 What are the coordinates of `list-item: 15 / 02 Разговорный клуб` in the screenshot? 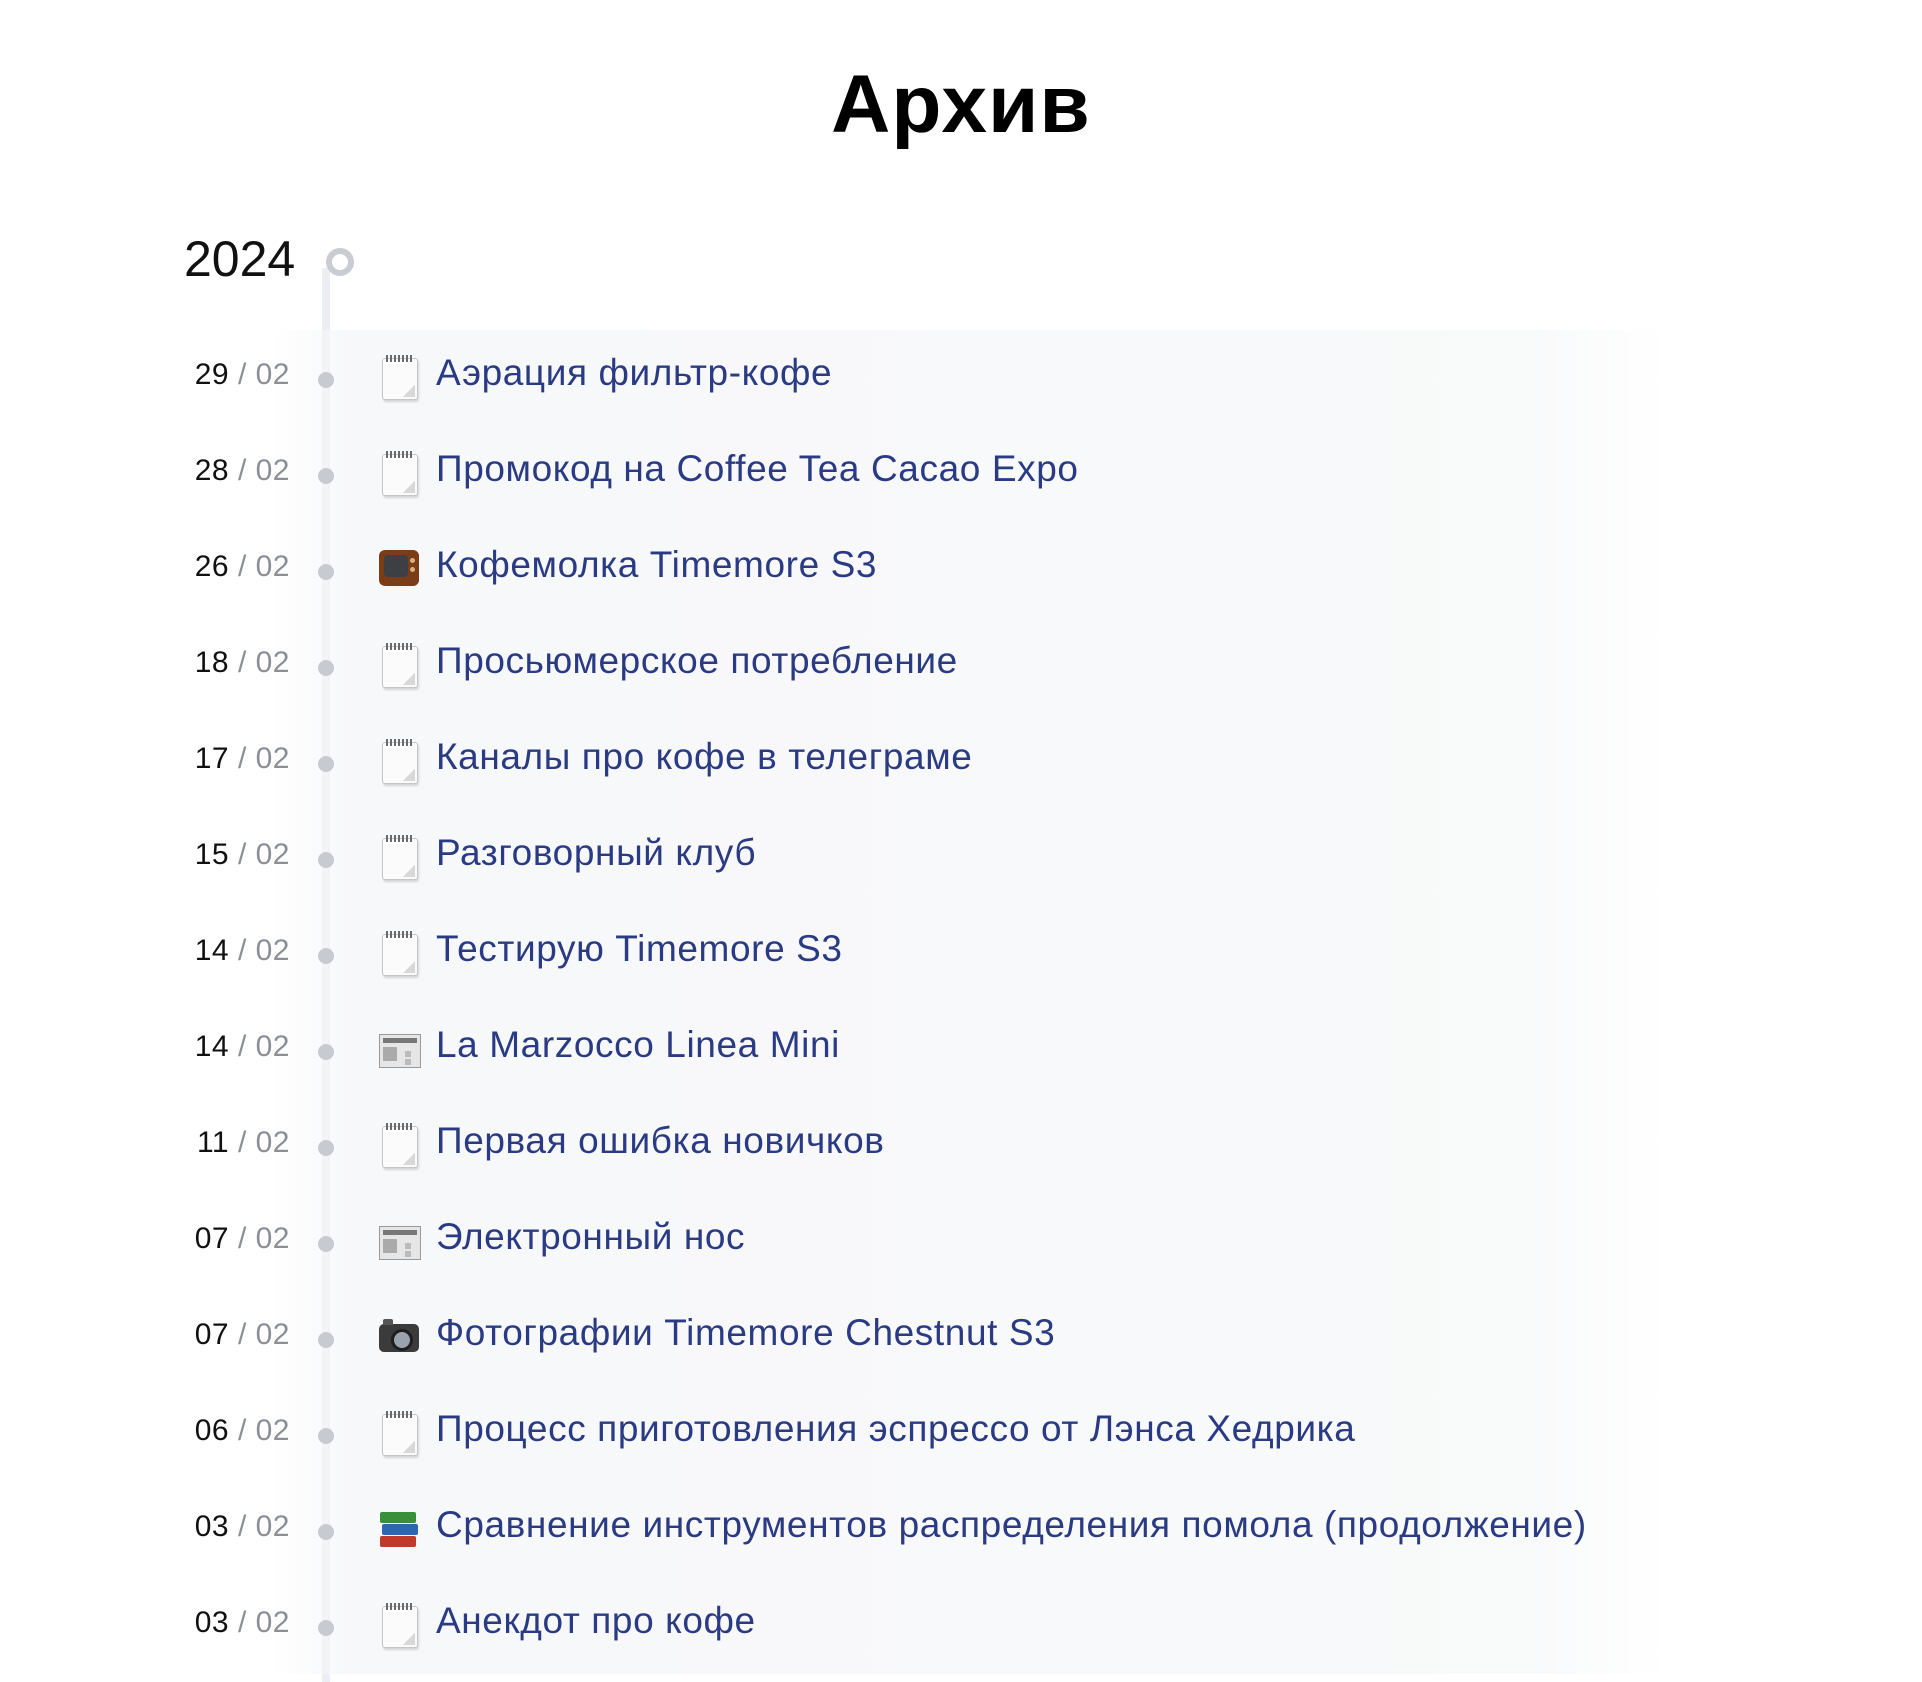 It's located at (961, 858).